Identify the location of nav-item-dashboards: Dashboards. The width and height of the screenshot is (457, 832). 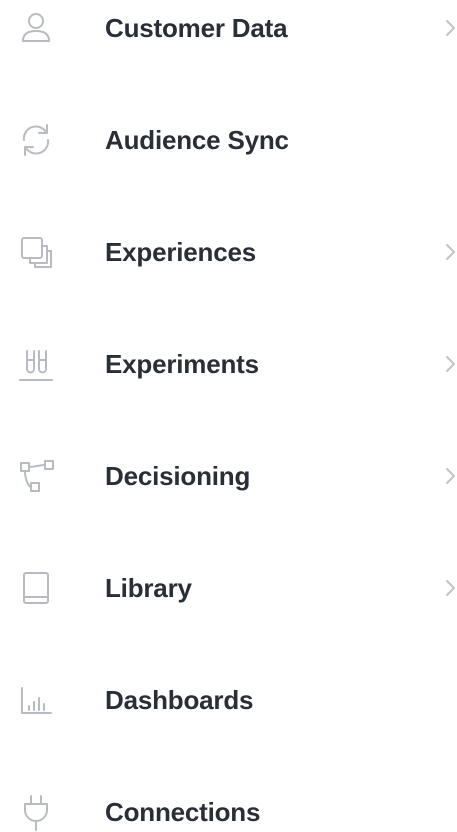
(228, 700).